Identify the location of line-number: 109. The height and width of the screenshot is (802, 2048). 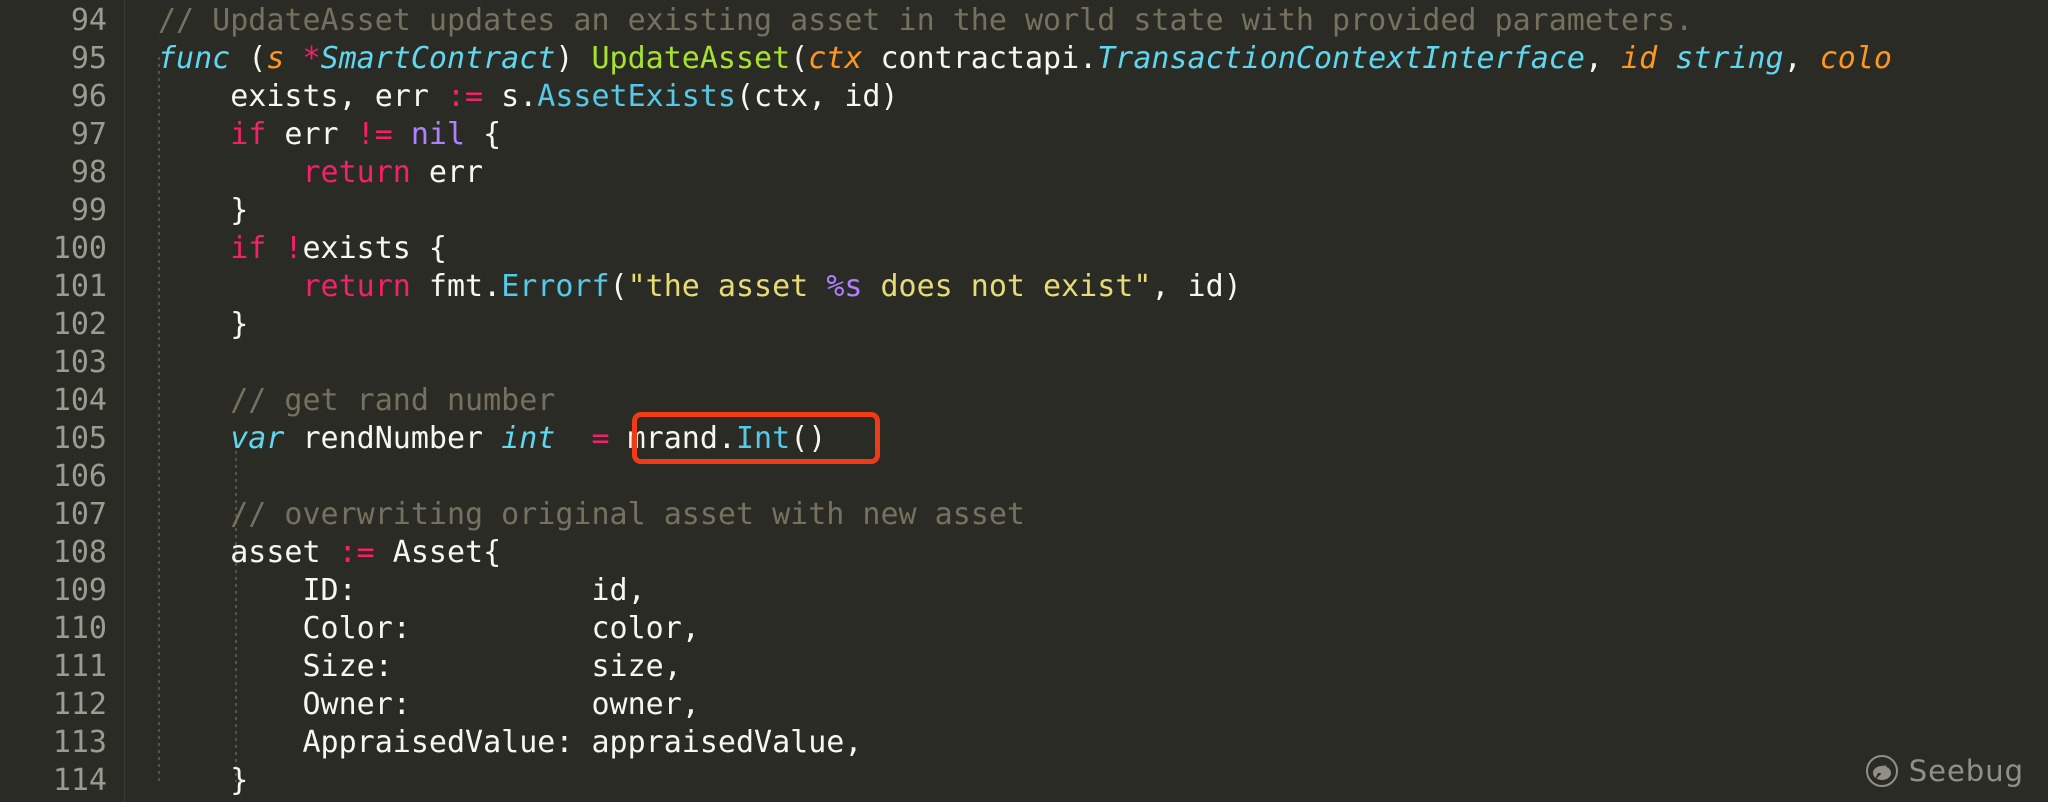
(79, 590).